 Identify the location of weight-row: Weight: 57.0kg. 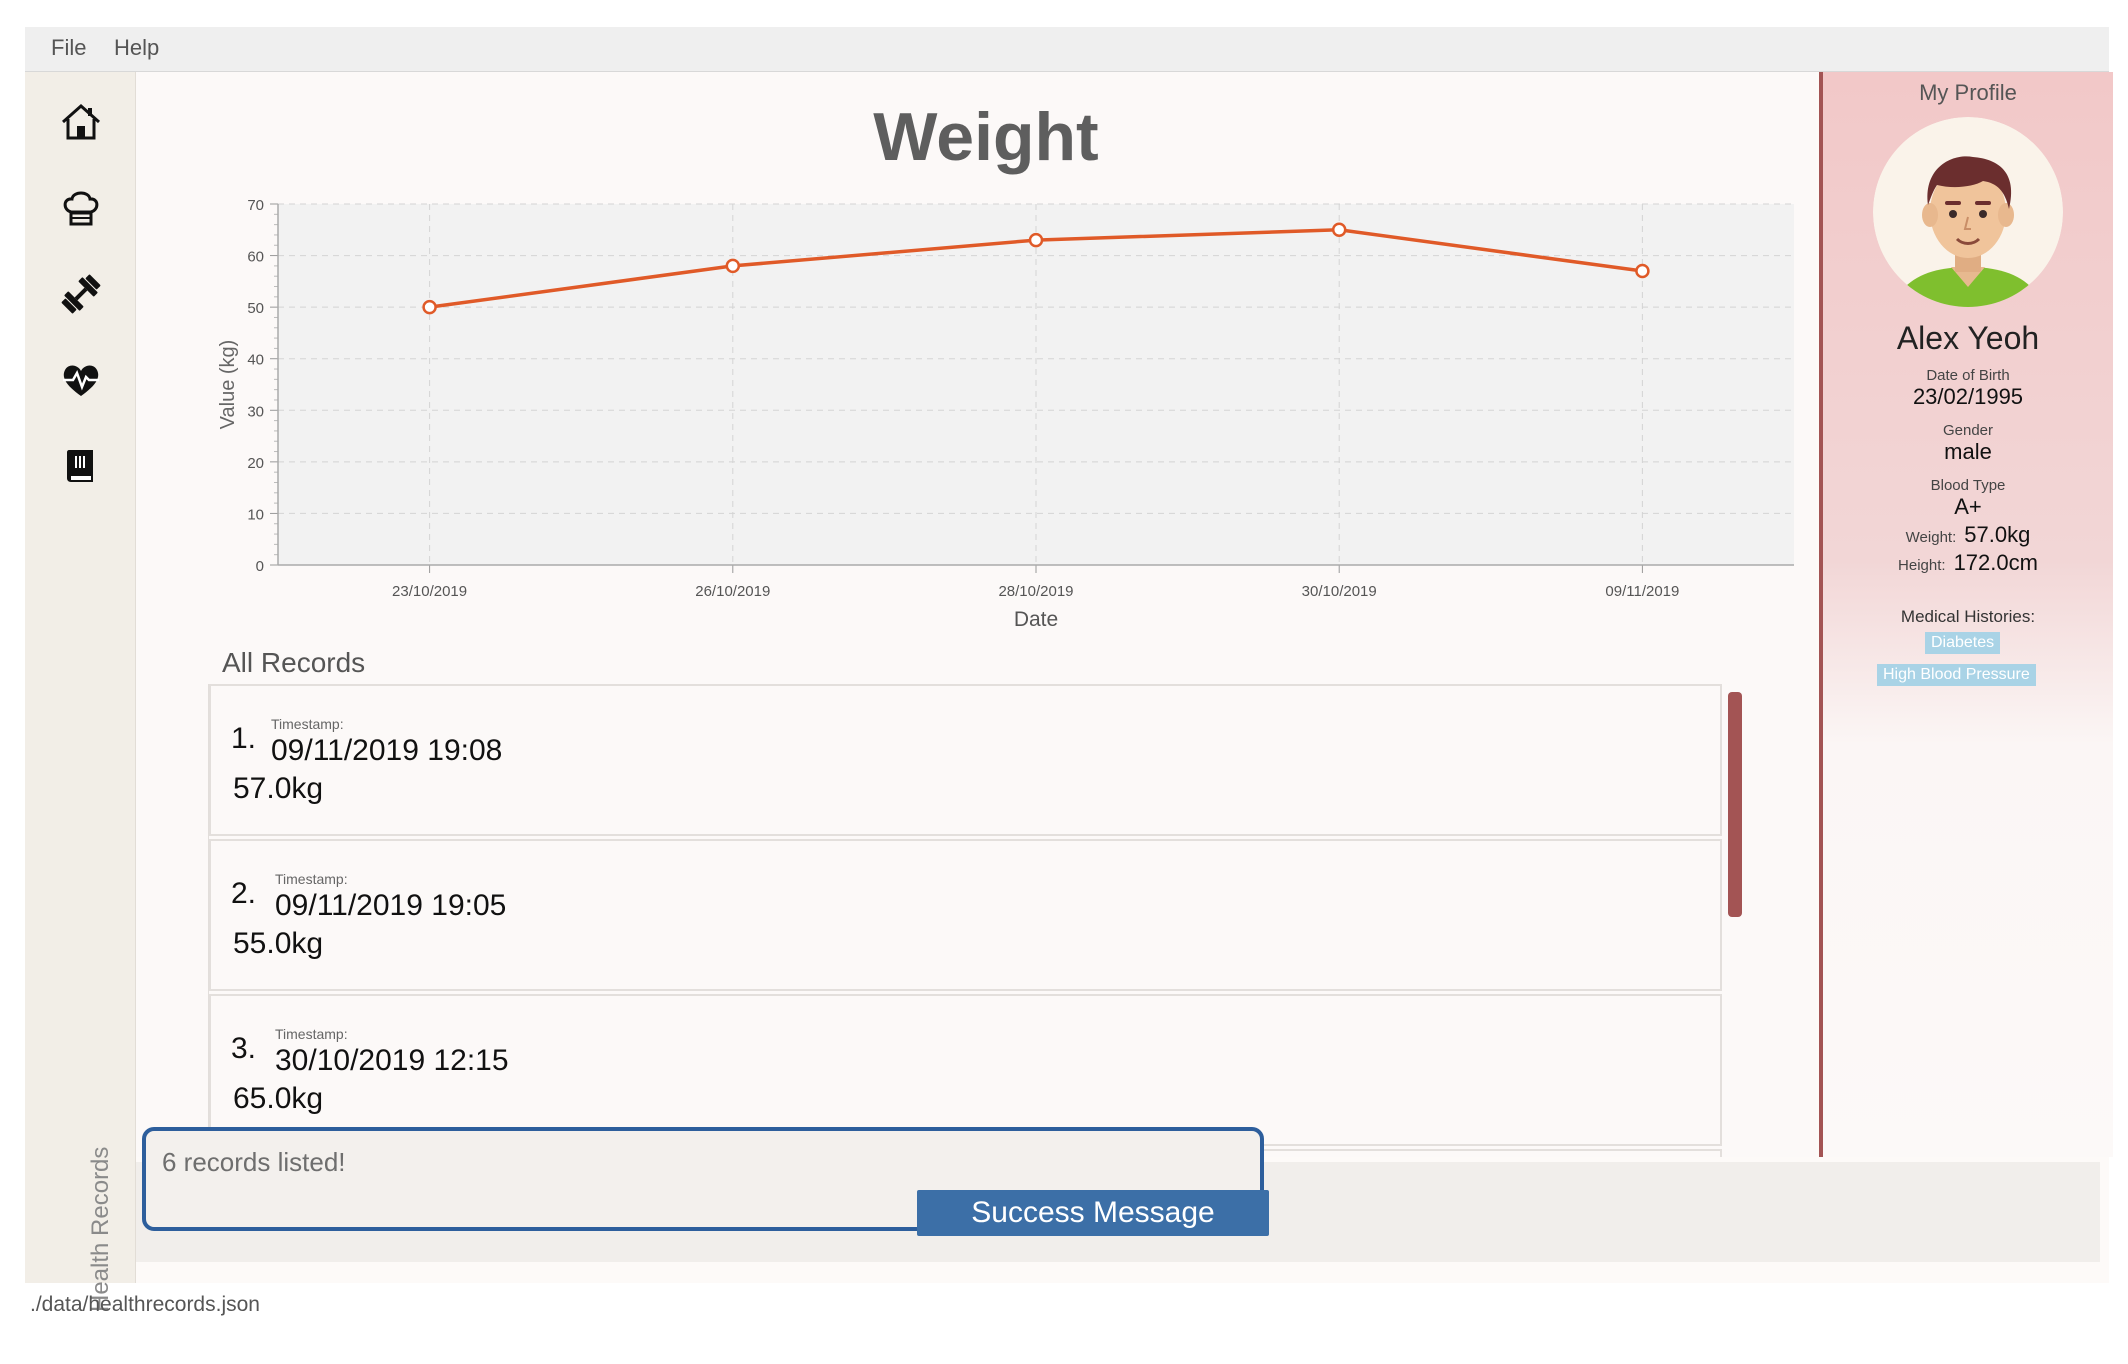
(1968, 535).